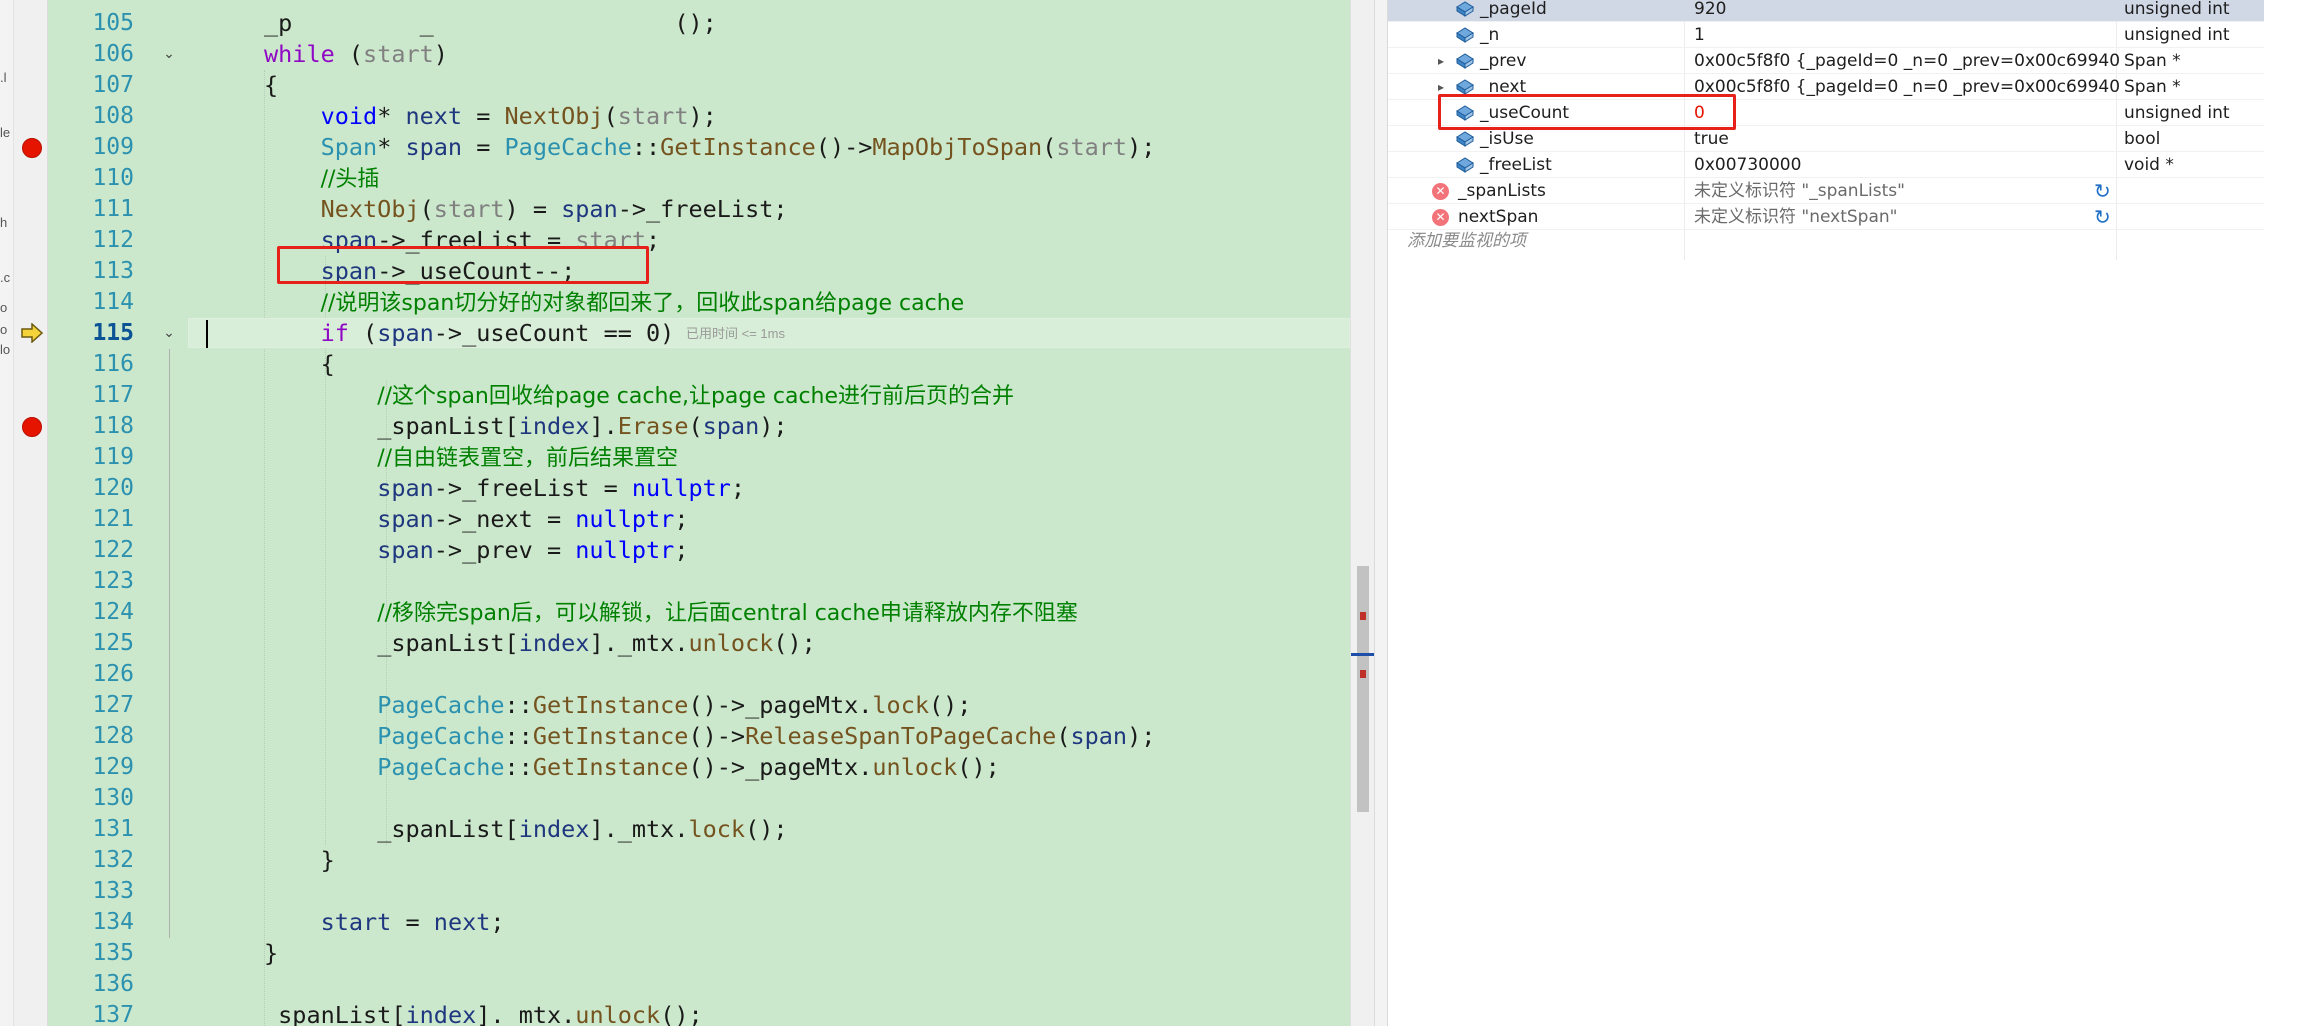 This screenshot has width=2301, height=1026. I want to click on watch-type: Span *, so click(2152, 61).